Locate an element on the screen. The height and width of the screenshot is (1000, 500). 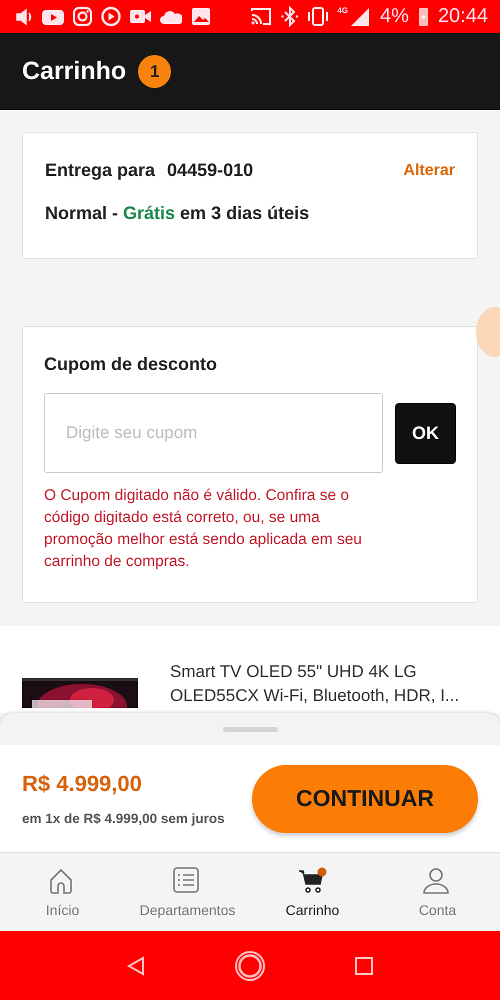
drag-handle is located at coordinates (250, 729).